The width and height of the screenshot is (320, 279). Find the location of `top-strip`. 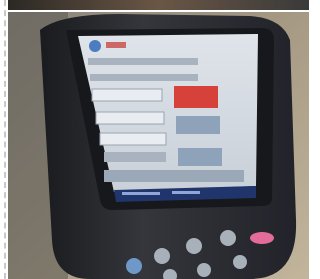

top-strip is located at coordinates (158, 5).